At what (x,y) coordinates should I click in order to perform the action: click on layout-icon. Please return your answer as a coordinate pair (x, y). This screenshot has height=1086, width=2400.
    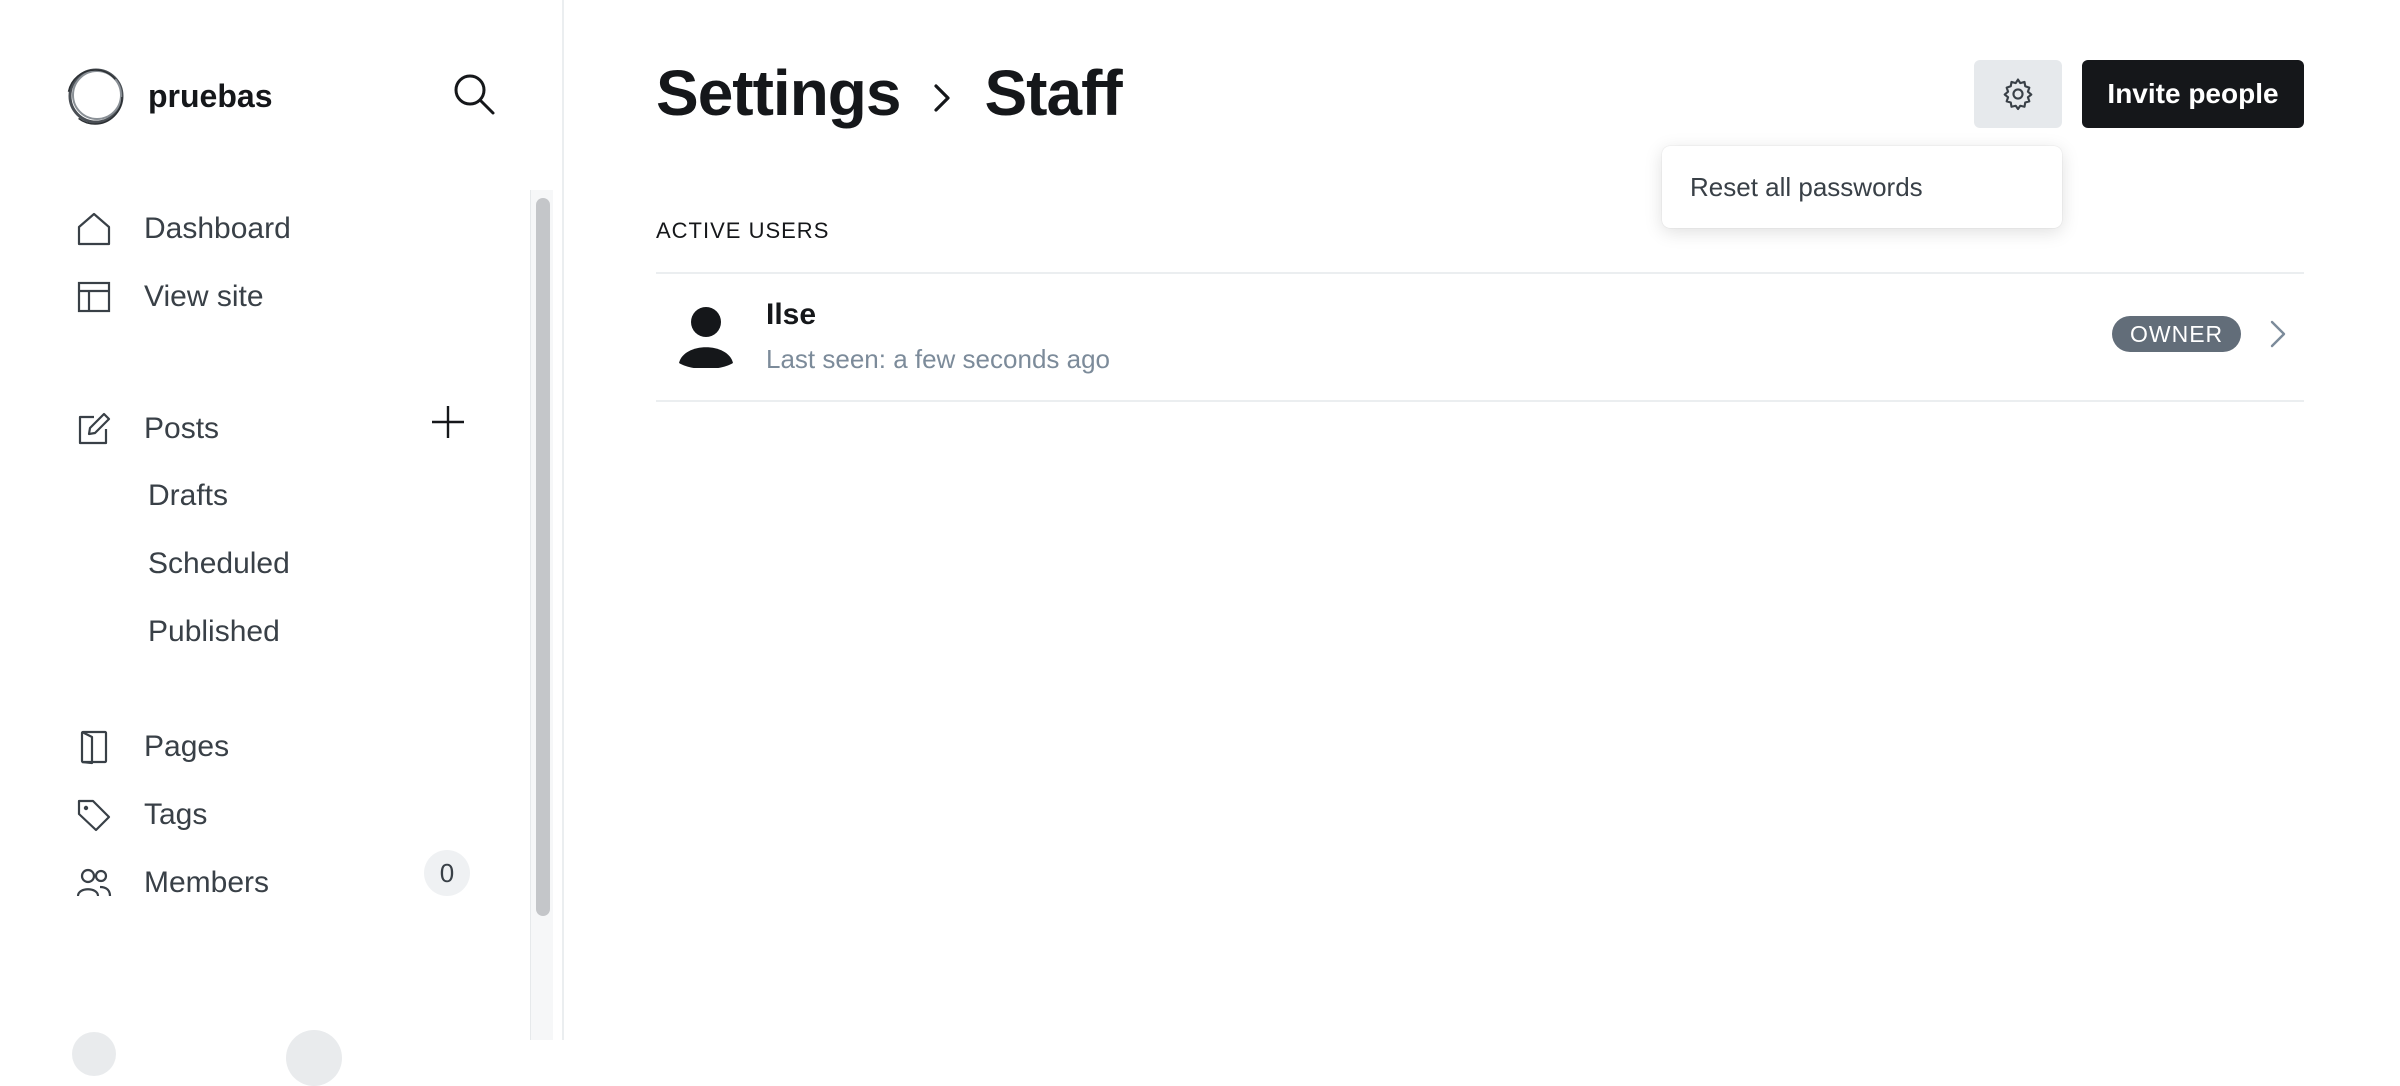
    Looking at the image, I should click on (94, 297).